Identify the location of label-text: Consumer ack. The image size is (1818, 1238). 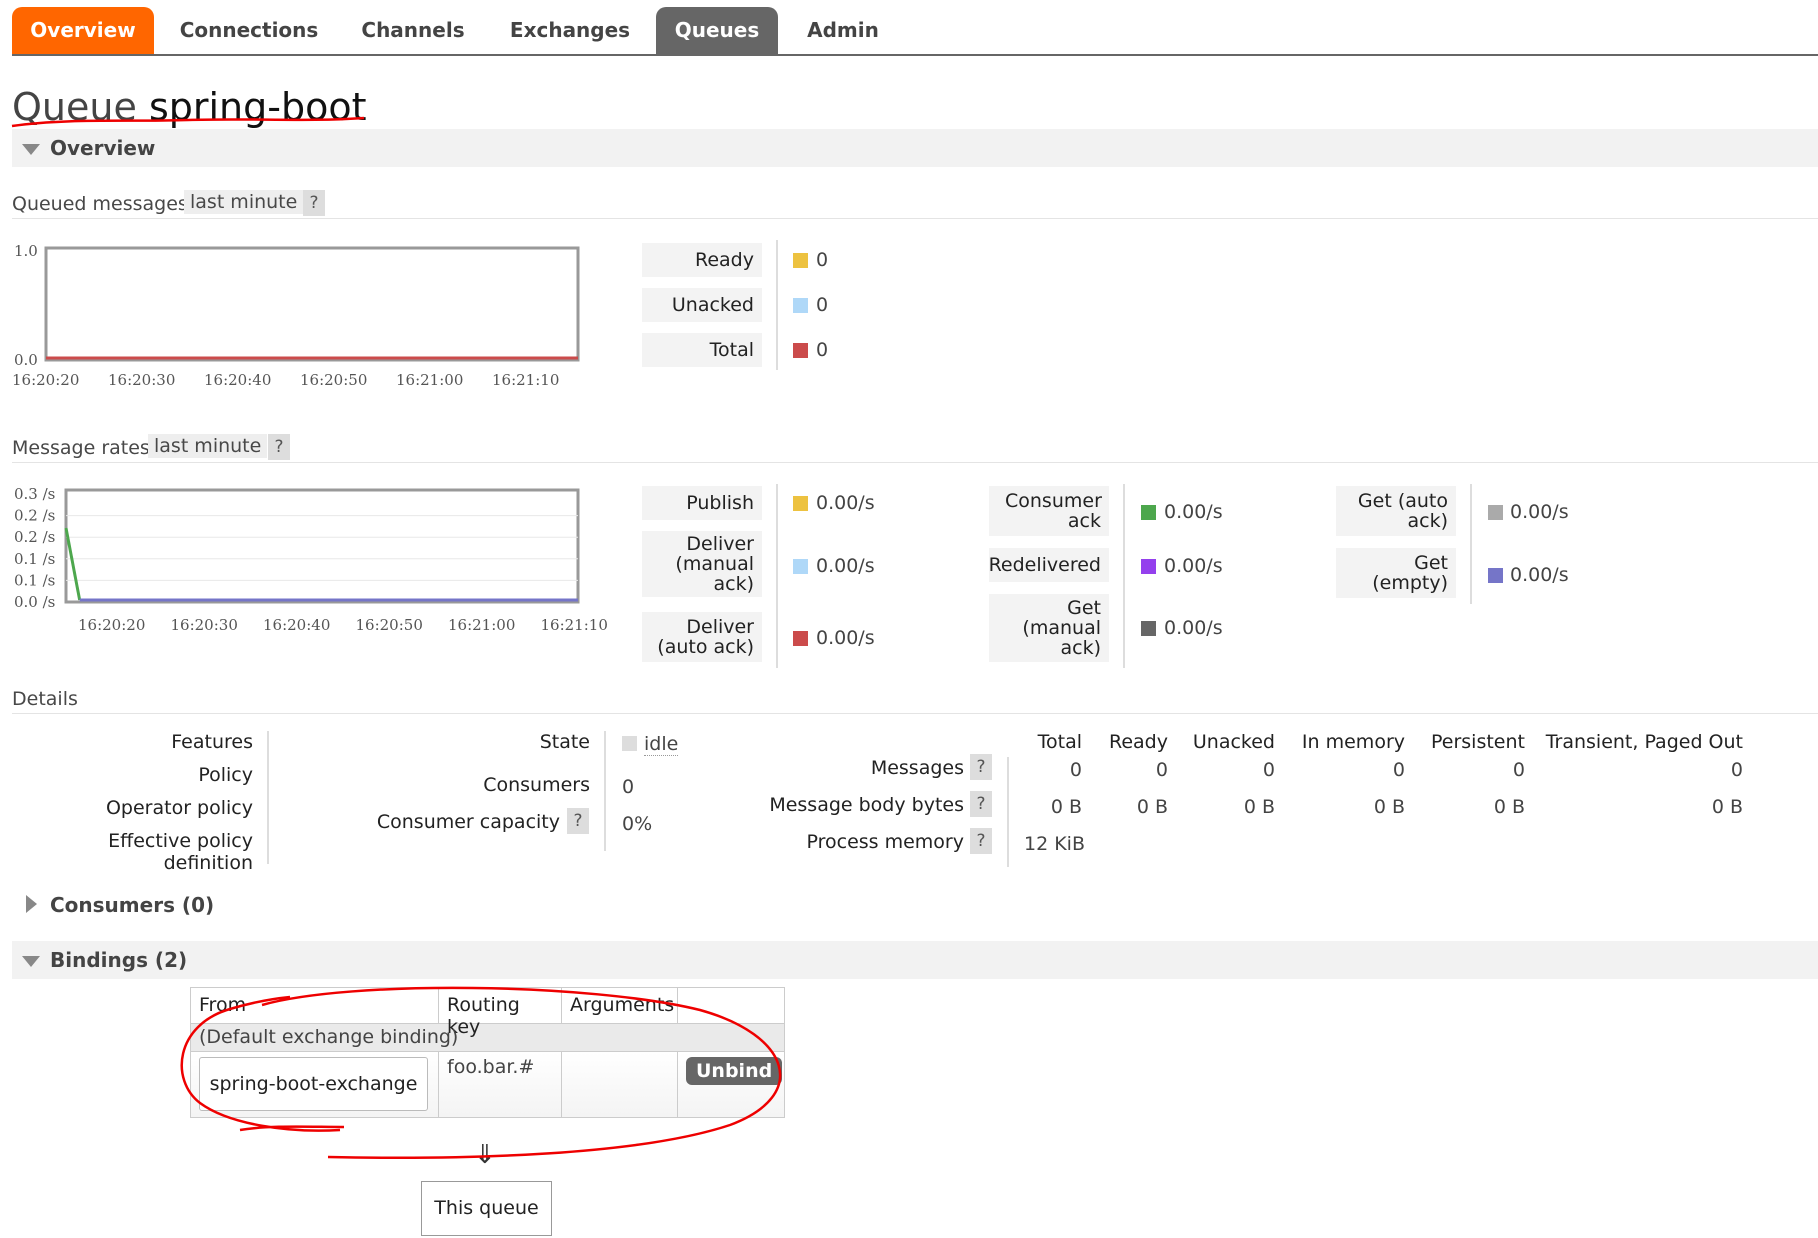
(1053, 511).